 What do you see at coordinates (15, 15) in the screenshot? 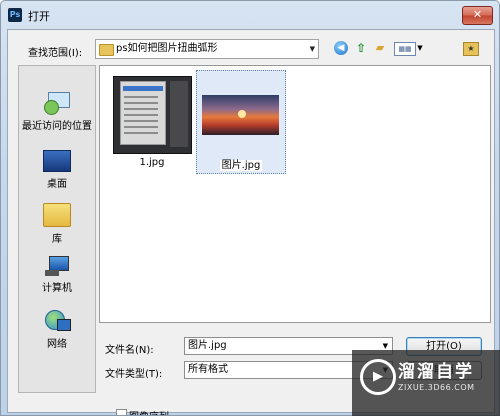
I see `photoshop-app-icon: Ps` at bounding box center [15, 15].